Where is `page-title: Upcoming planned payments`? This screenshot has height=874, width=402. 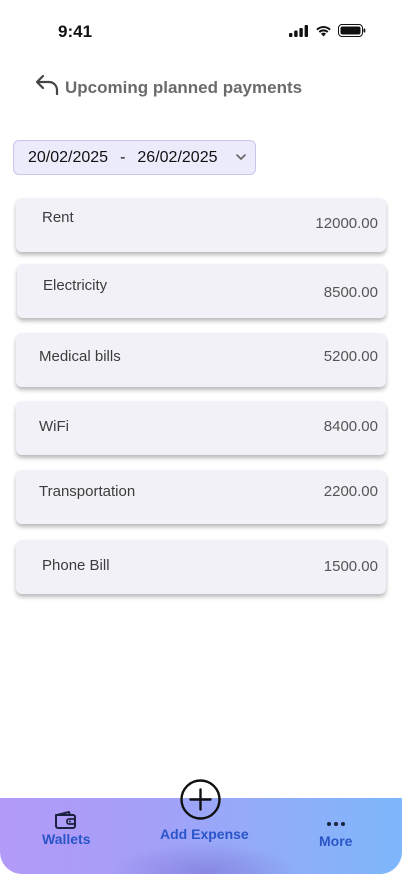 page-title: Upcoming planned payments is located at coordinates (184, 87).